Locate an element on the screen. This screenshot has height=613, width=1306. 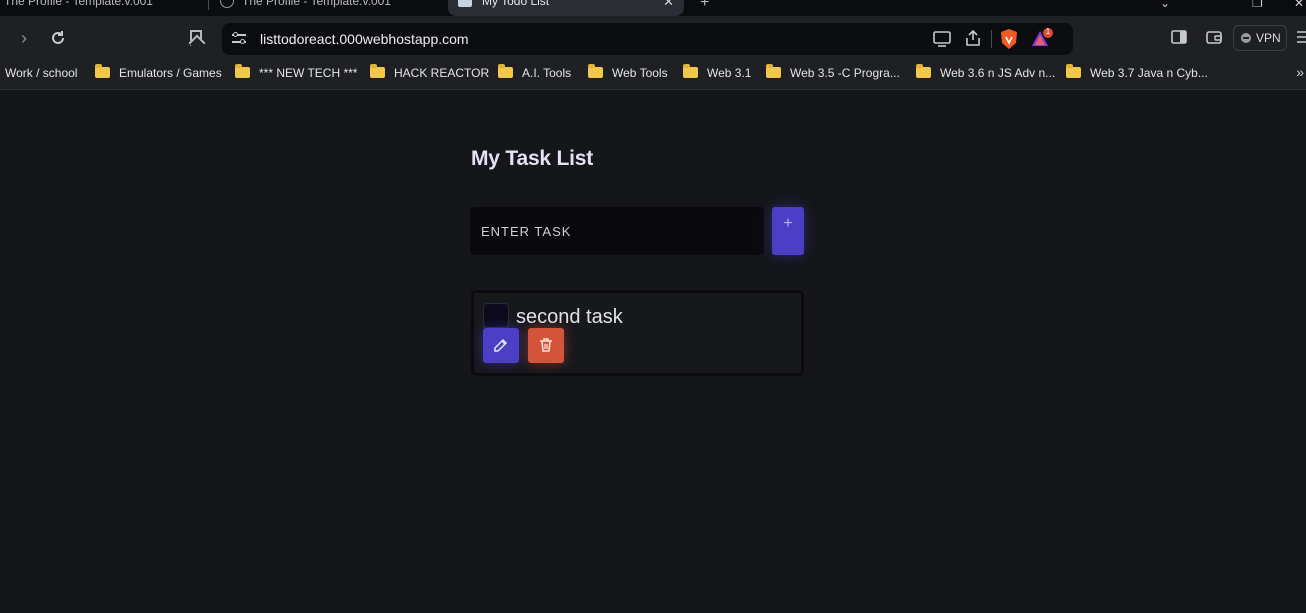
tab-profile-1: The Profile - Template.v.001 is located at coordinates (104, 8).